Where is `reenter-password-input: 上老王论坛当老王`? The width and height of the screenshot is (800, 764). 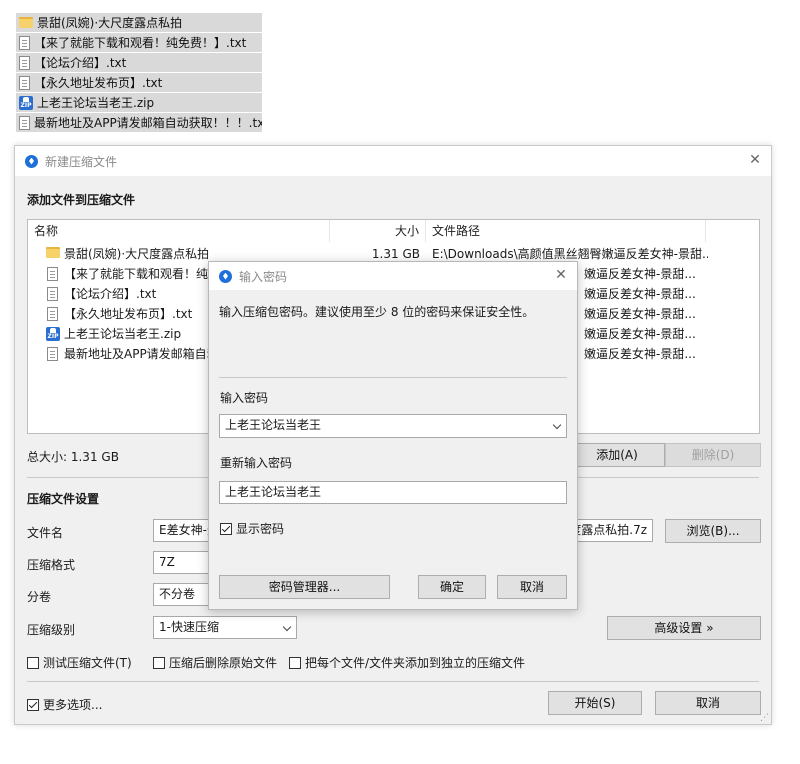
reenter-password-input: 上老王论坛当老王 is located at coordinates (393, 492).